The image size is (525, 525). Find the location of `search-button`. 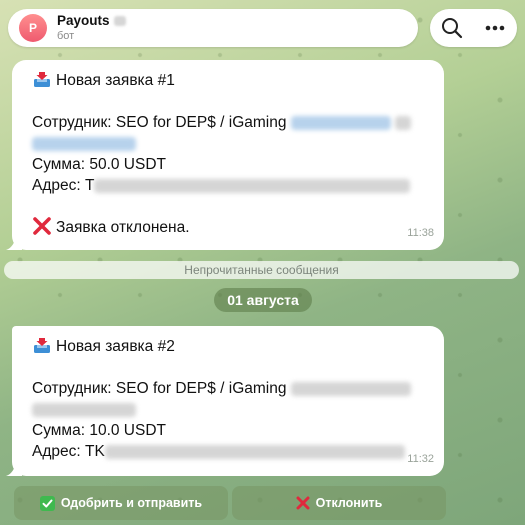

search-button is located at coordinates (452, 28).